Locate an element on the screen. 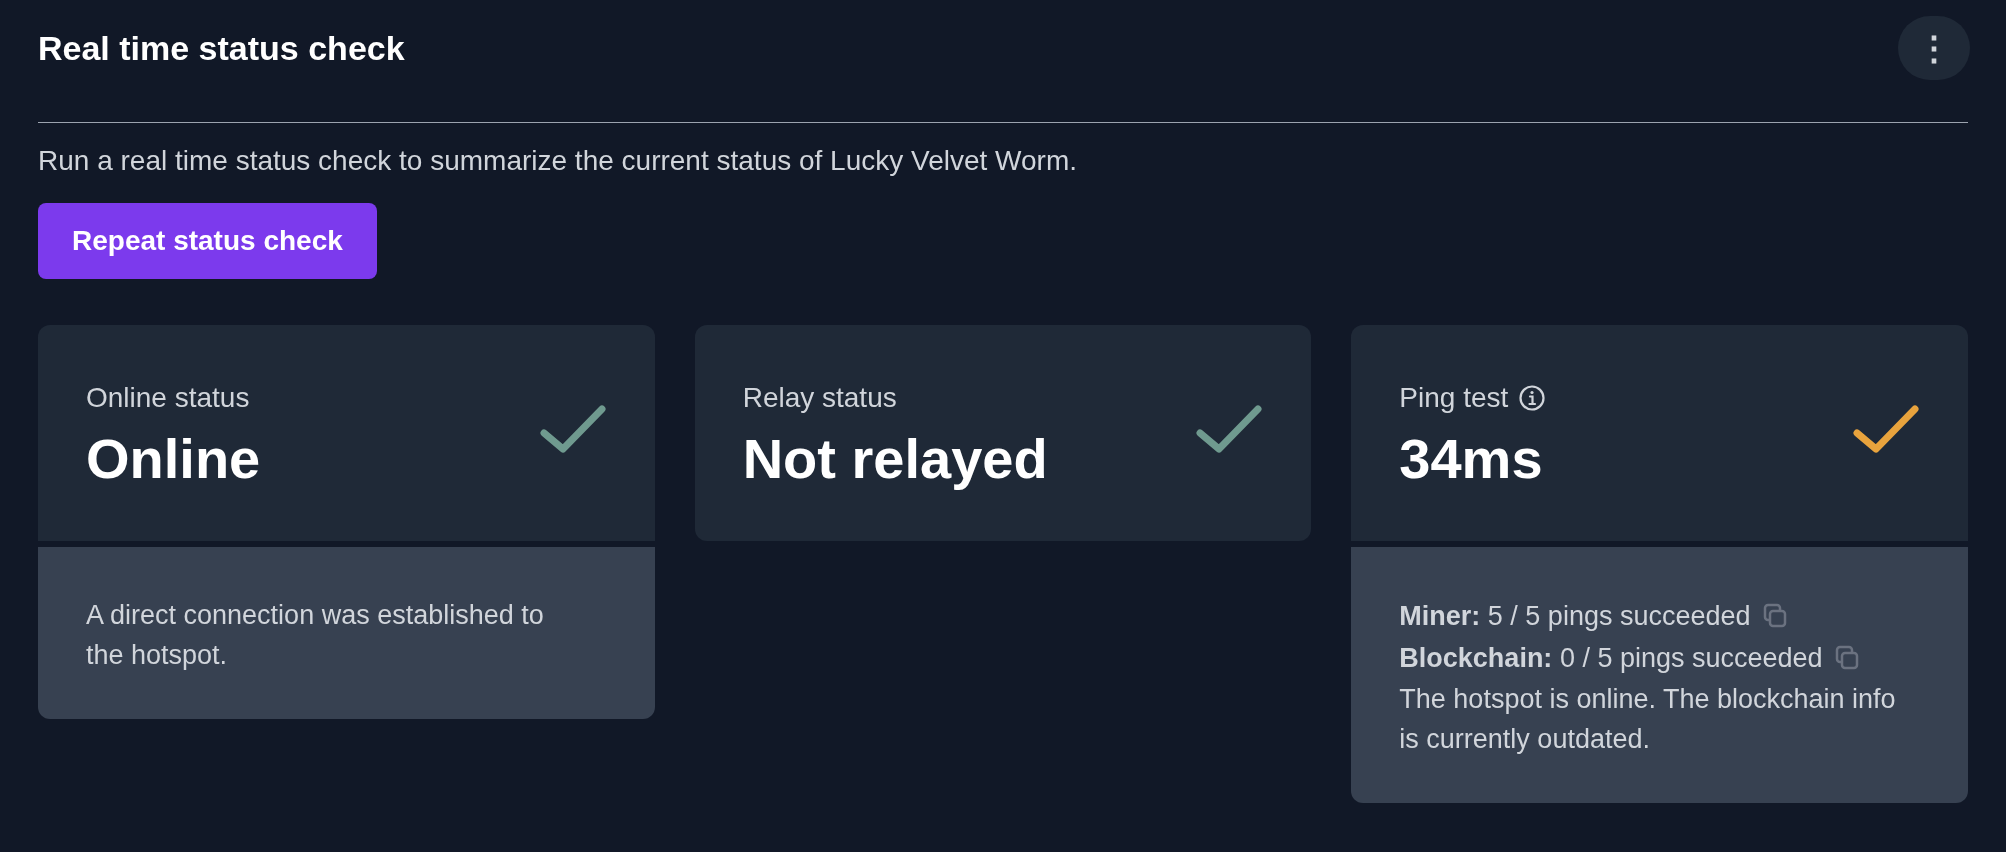  section-title: Real time status check is located at coordinates (221, 48).